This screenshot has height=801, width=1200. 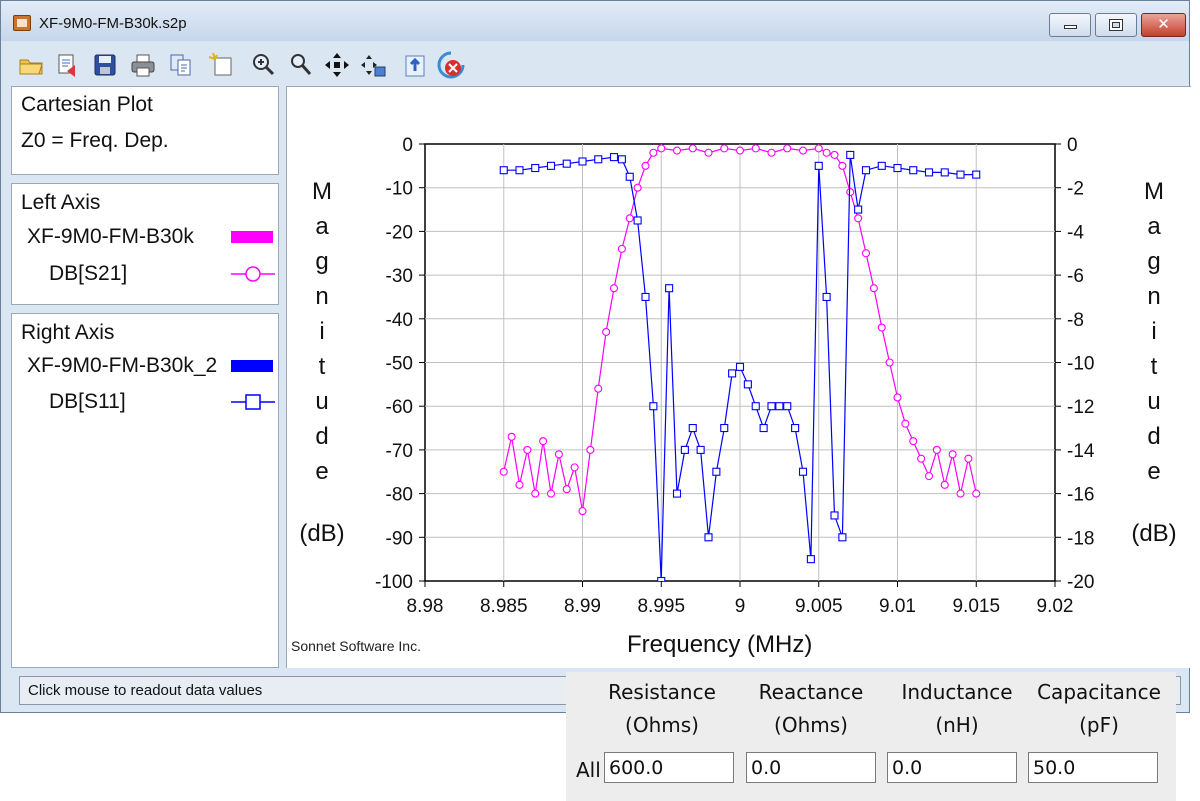 I want to click on square-marker-icon, so click(x=253, y=402).